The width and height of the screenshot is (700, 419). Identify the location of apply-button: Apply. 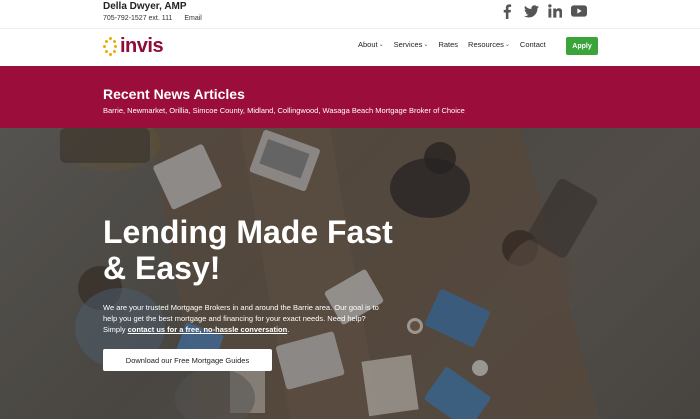
(582, 46).